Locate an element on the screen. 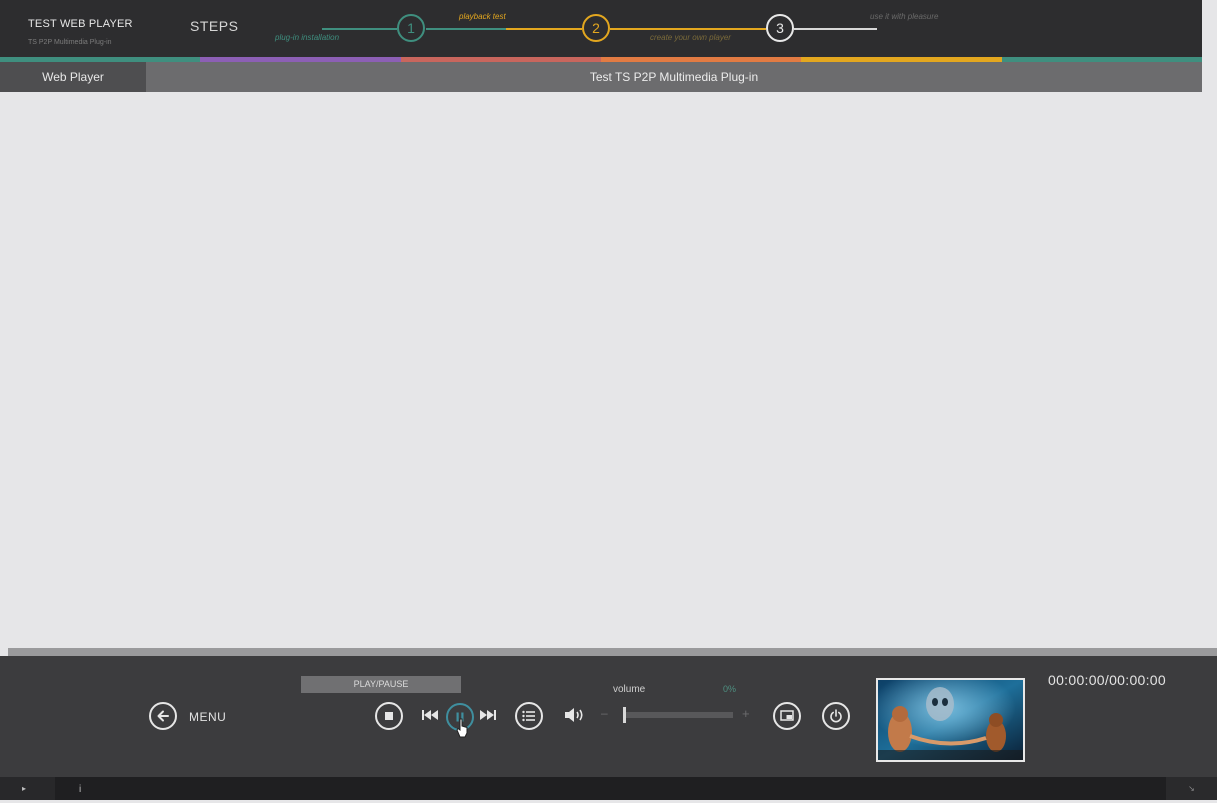 The width and height of the screenshot is (1217, 803). skip-next-icon is located at coordinates (488, 715).